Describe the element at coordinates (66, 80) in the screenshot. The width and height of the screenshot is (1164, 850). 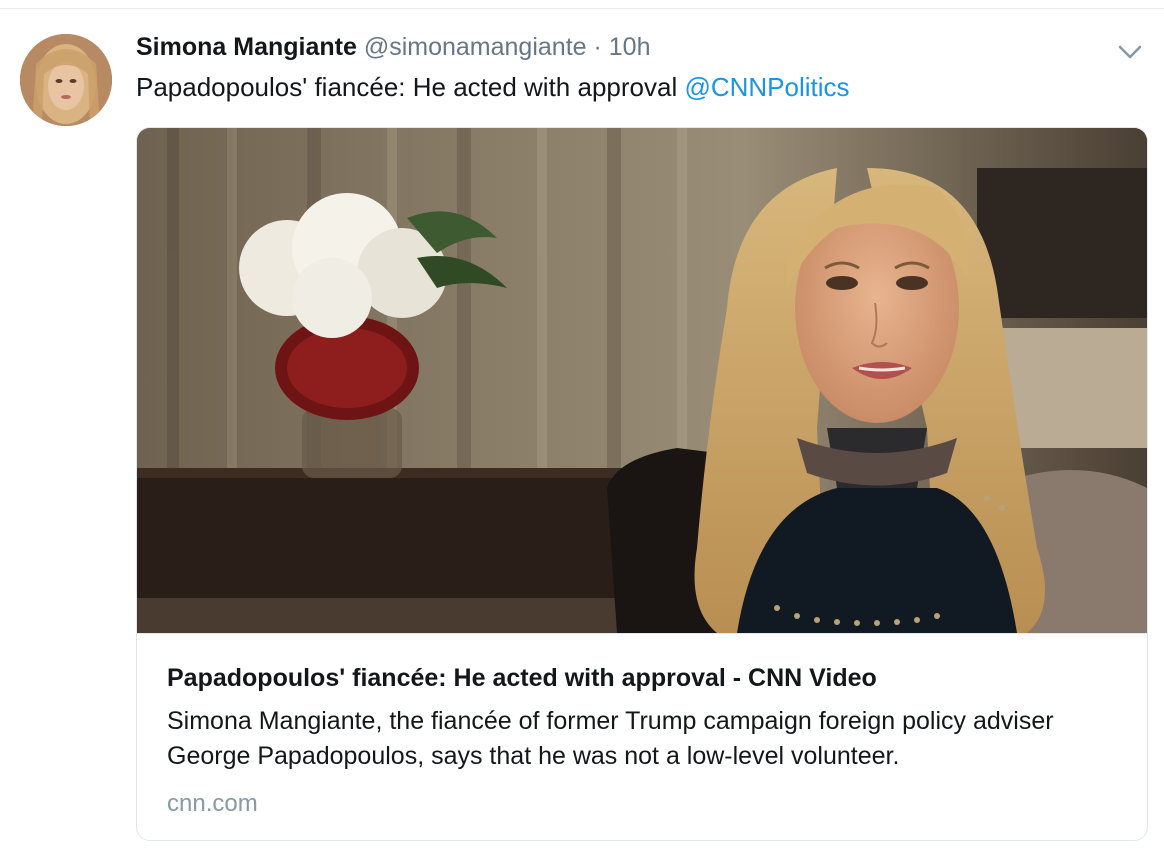
I see `avatar` at that location.